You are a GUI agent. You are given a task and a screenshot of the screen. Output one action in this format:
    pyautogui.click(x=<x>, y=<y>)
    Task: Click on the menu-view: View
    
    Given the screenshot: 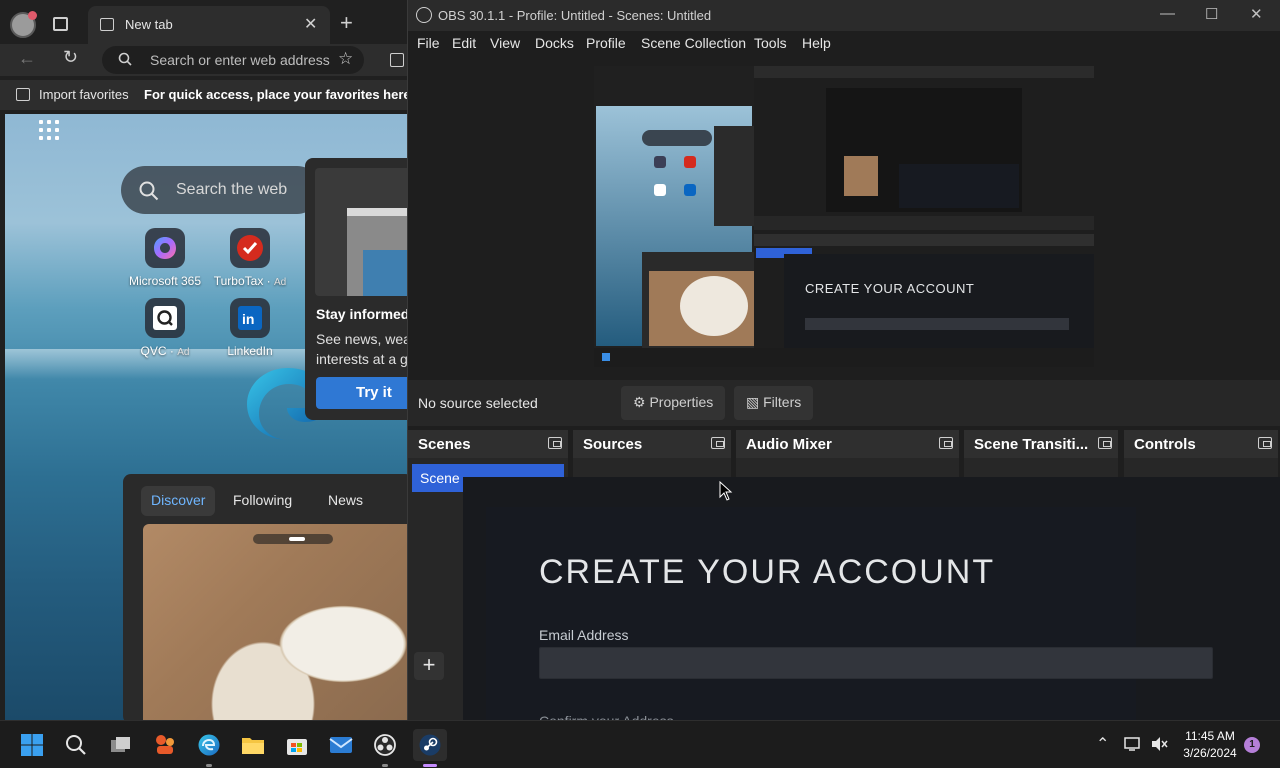 What is the action you would take?
    pyautogui.click(x=505, y=43)
    